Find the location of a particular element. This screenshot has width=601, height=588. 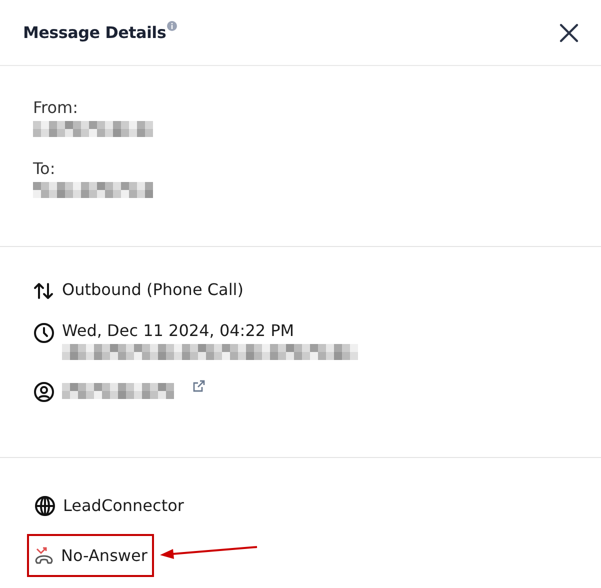

detail-text: Wed, Dec 11 2024, 04:22 PM is located at coordinates (179, 330).